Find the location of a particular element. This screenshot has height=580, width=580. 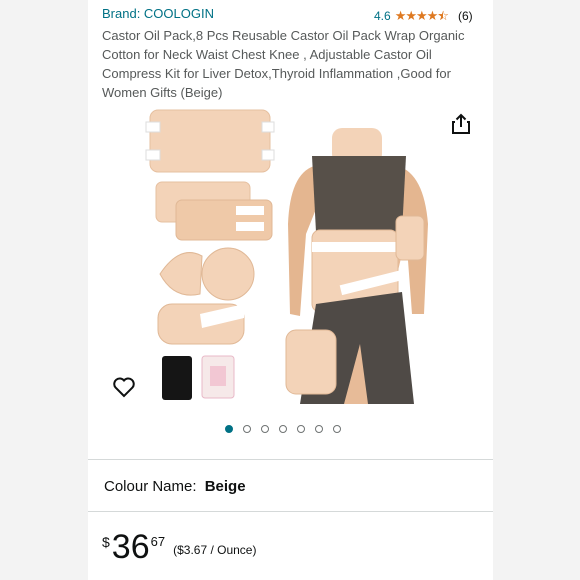

image-carousel-dots is located at coordinates (283, 429).